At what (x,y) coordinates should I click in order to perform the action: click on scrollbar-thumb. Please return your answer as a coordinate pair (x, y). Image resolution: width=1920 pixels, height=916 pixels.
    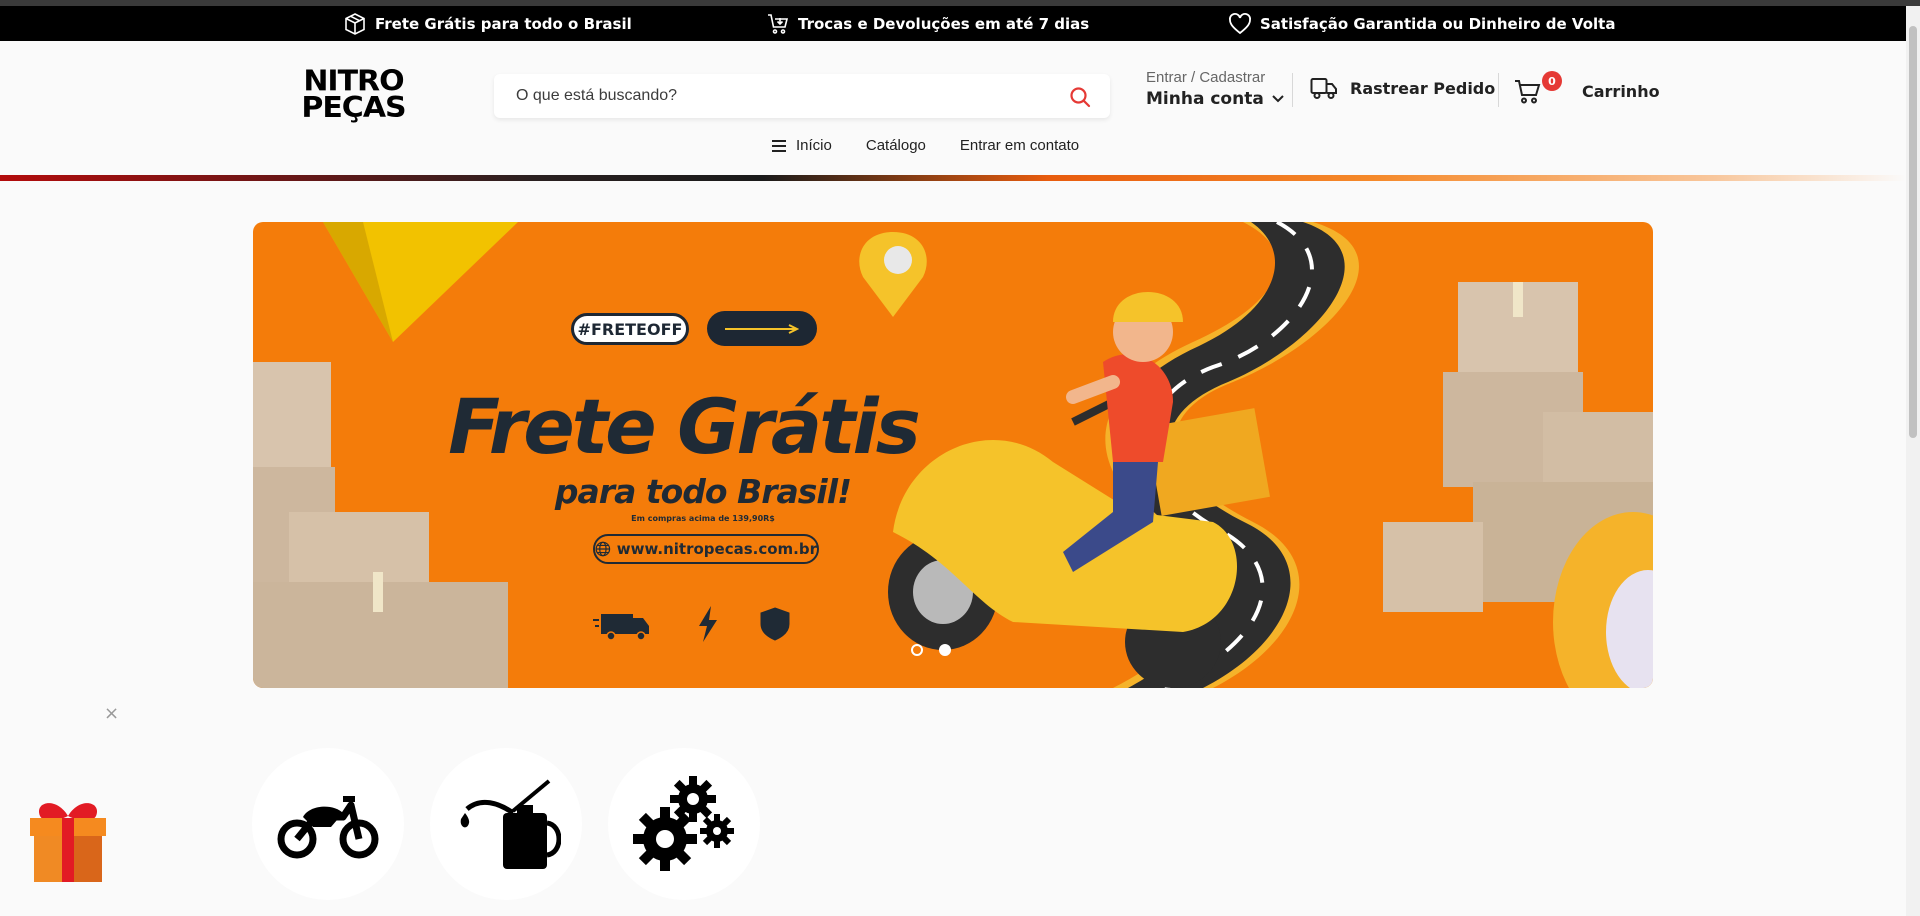
    Looking at the image, I should click on (1913, 232).